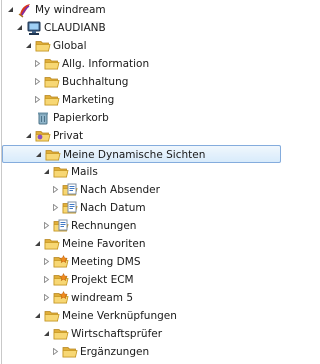 Image resolution: width=320 pixels, height=364 pixels. I want to click on tree-item-label: Meine Dynamische Sichten, so click(134, 155).